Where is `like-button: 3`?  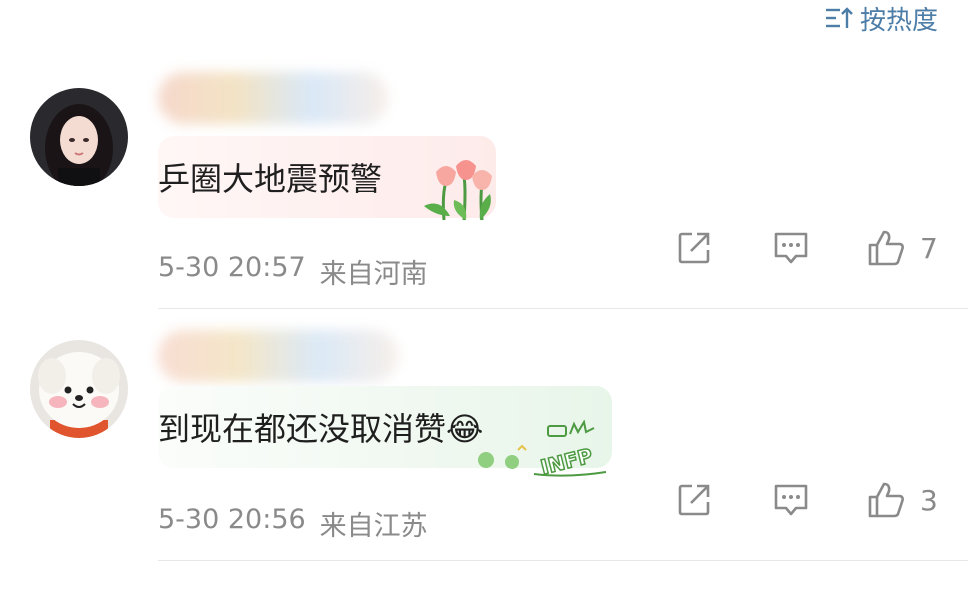 like-button: 3 is located at coordinates (902, 500).